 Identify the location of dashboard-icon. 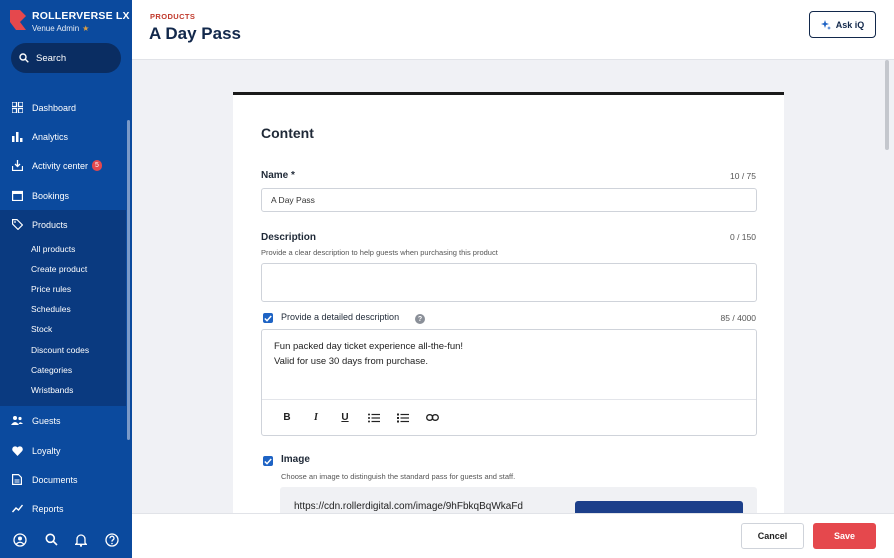
(17, 108).